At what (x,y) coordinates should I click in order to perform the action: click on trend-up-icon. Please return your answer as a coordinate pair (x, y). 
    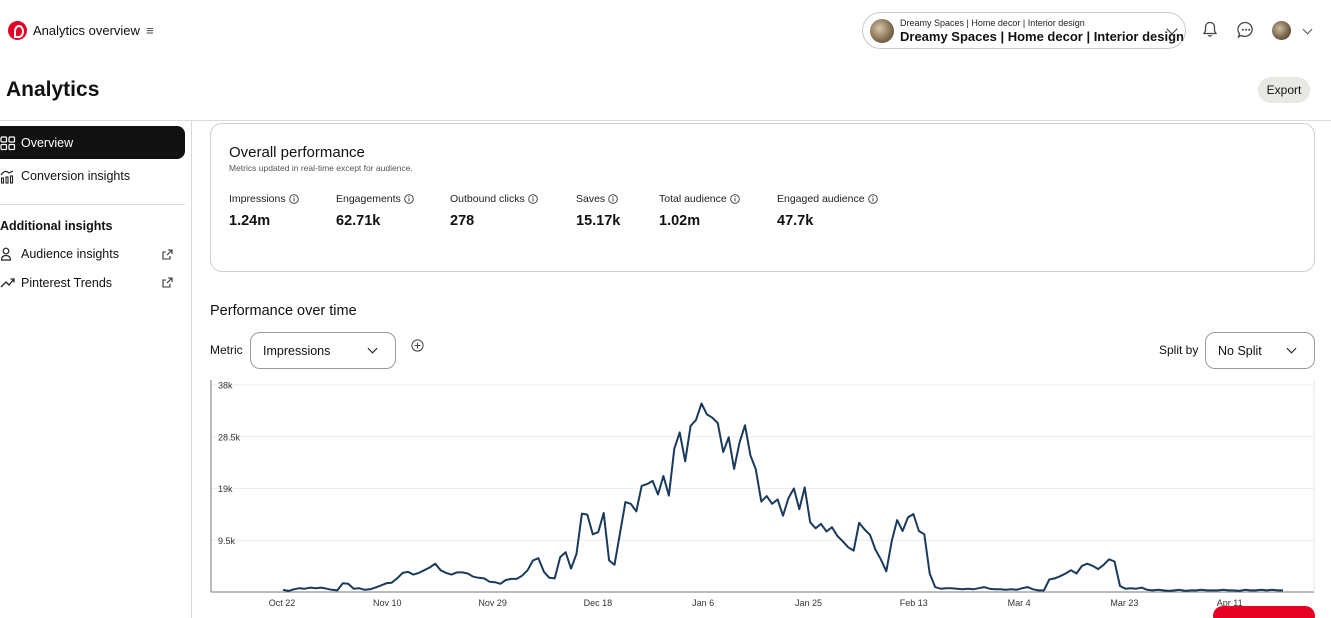
    Looking at the image, I should click on (7, 282).